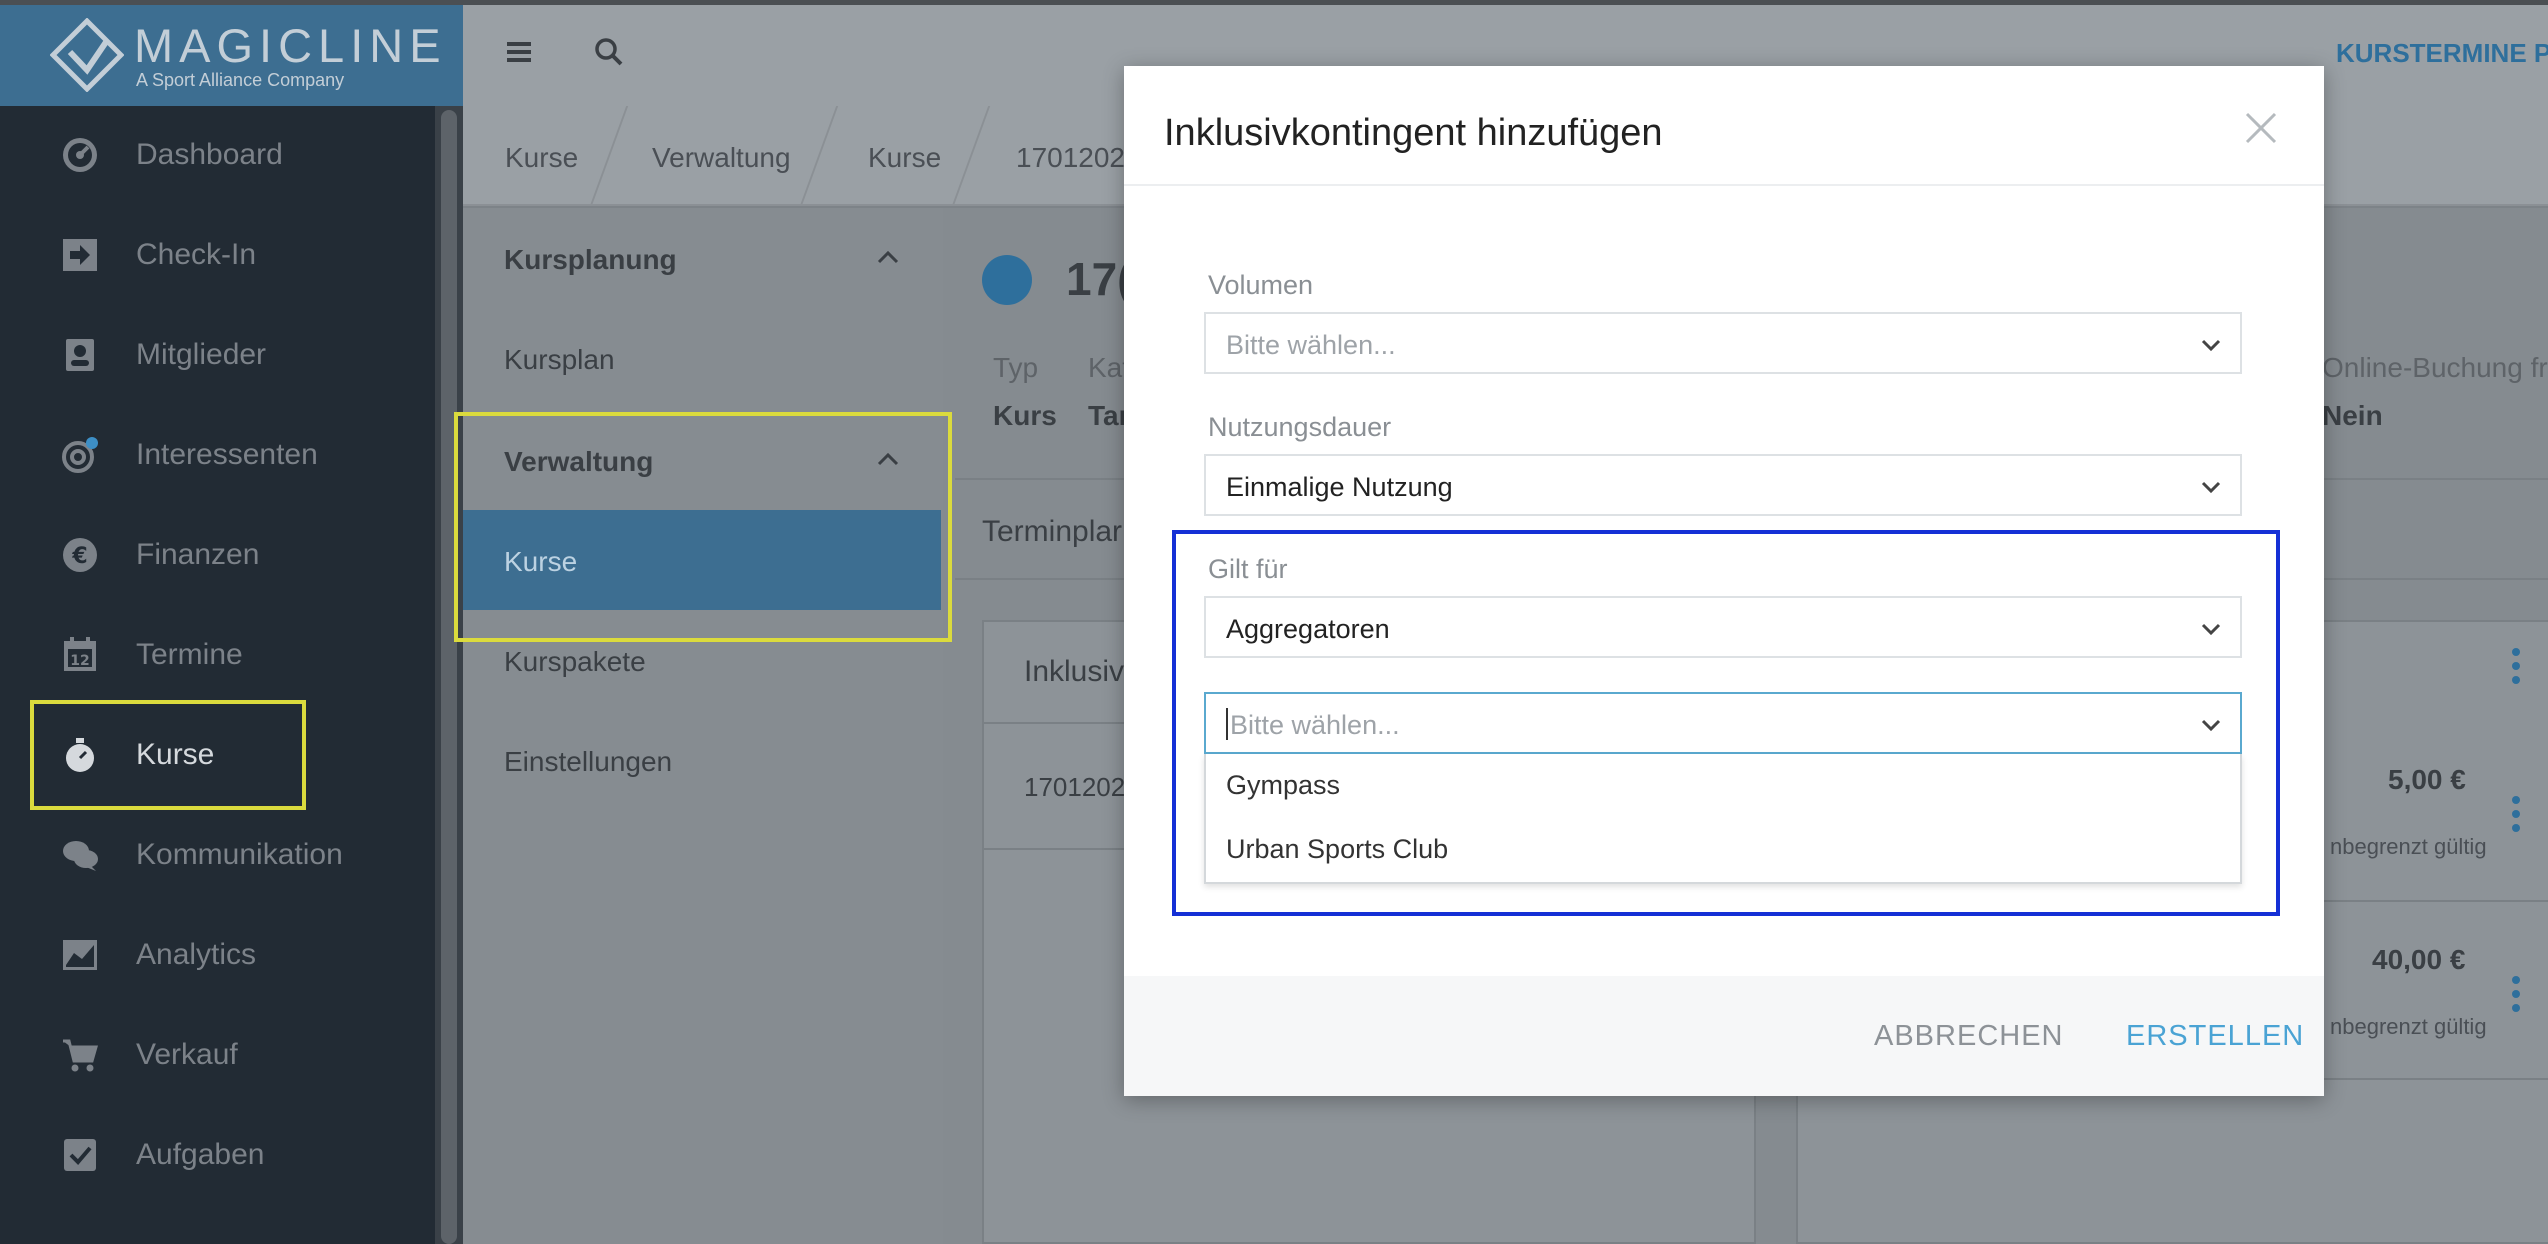 This screenshot has height=1244, width=2548. Describe the element at coordinates (559, 360) in the screenshot. I see `subnav-item-kursplan: Kursplan` at that location.